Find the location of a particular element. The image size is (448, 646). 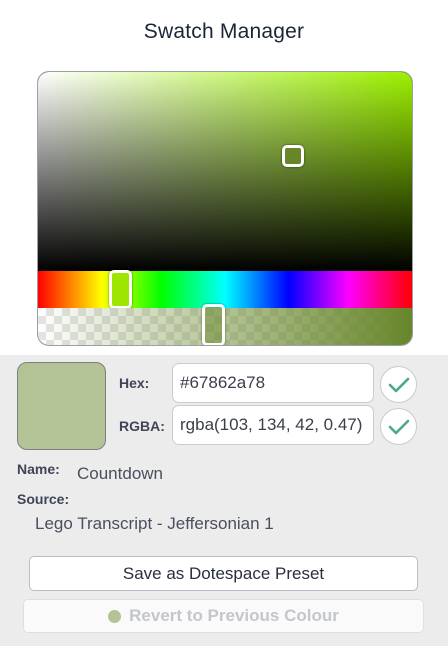

rgba-label: RGBA: is located at coordinates (142, 426).